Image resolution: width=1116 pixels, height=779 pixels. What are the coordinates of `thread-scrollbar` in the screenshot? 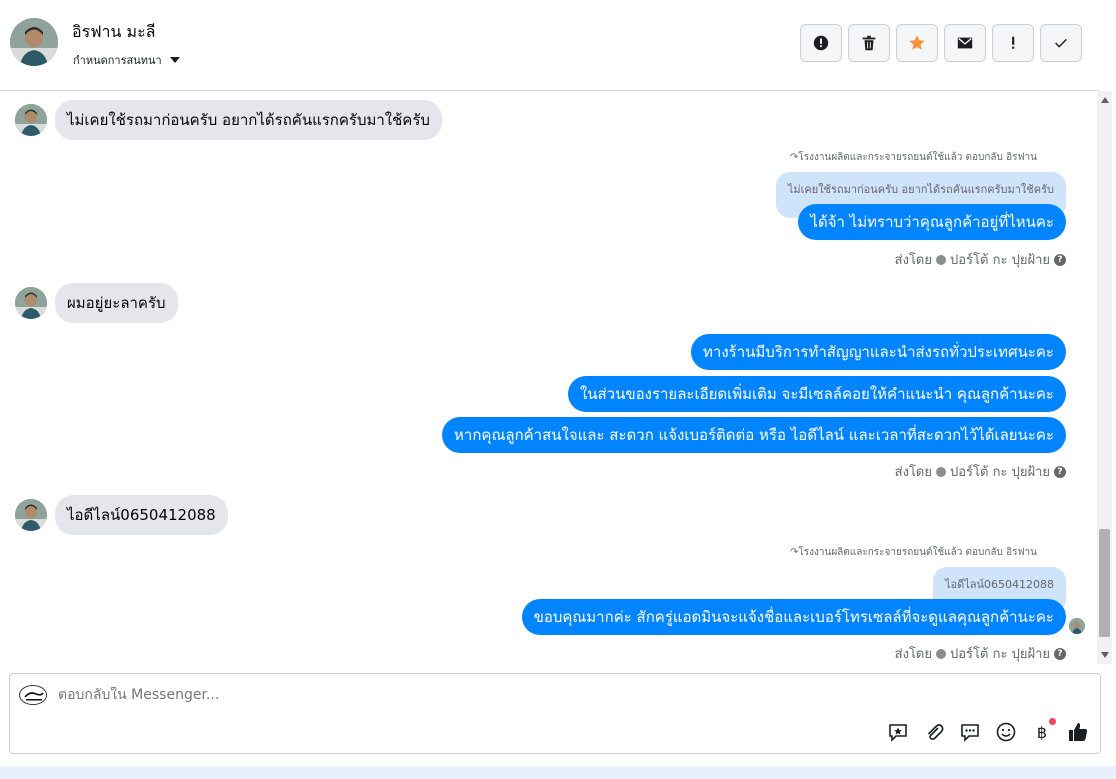 It's located at (1104, 377).